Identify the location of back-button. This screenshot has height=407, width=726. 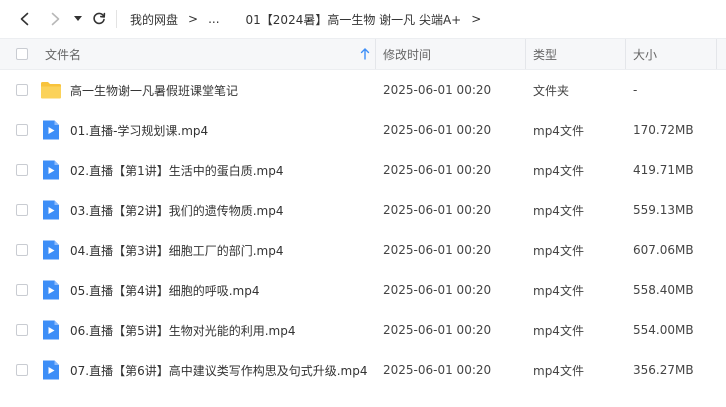
(25, 19).